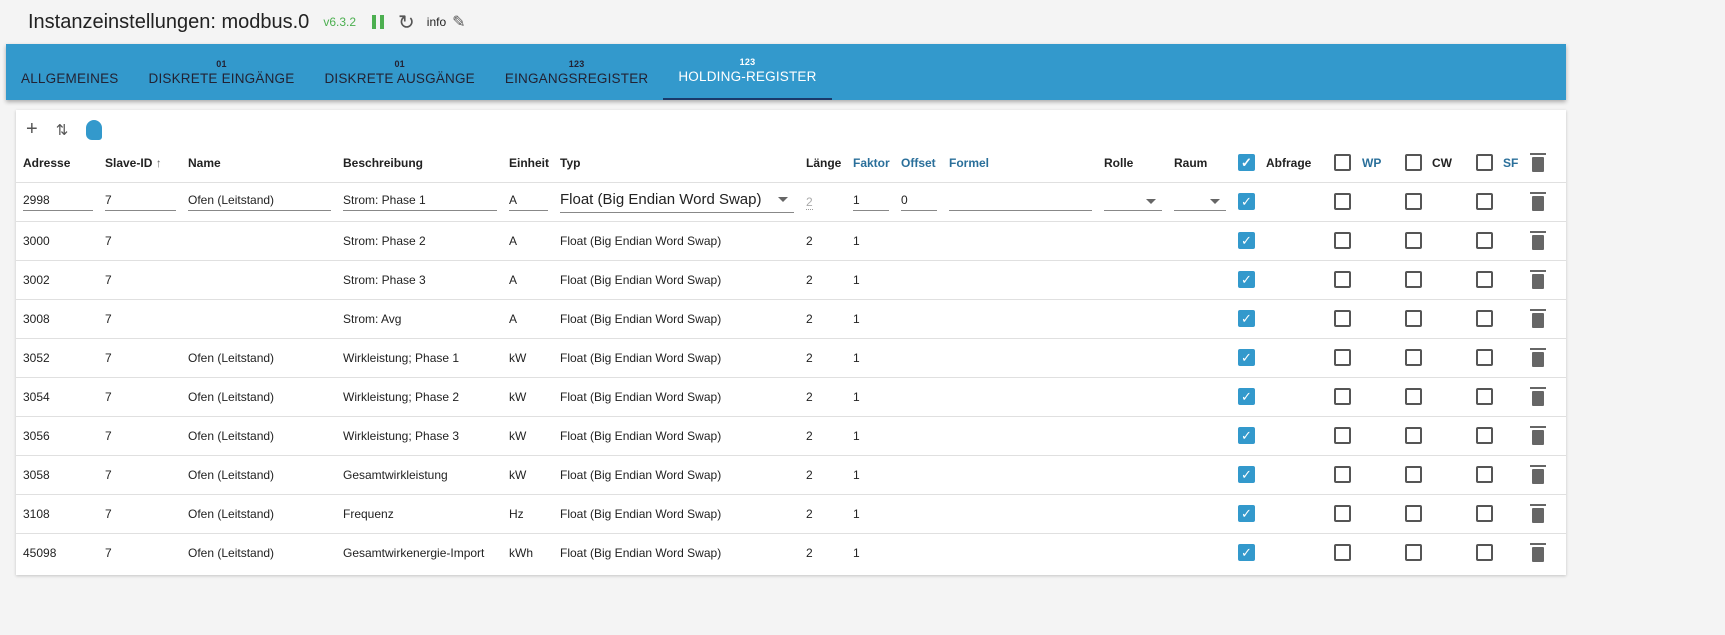 This screenshot has height=635, width=1725. What do you see at coordinates (1139, 163) in the screenshot?
I see `col-rolle: Rolle` at bounding box center [1139, 163].